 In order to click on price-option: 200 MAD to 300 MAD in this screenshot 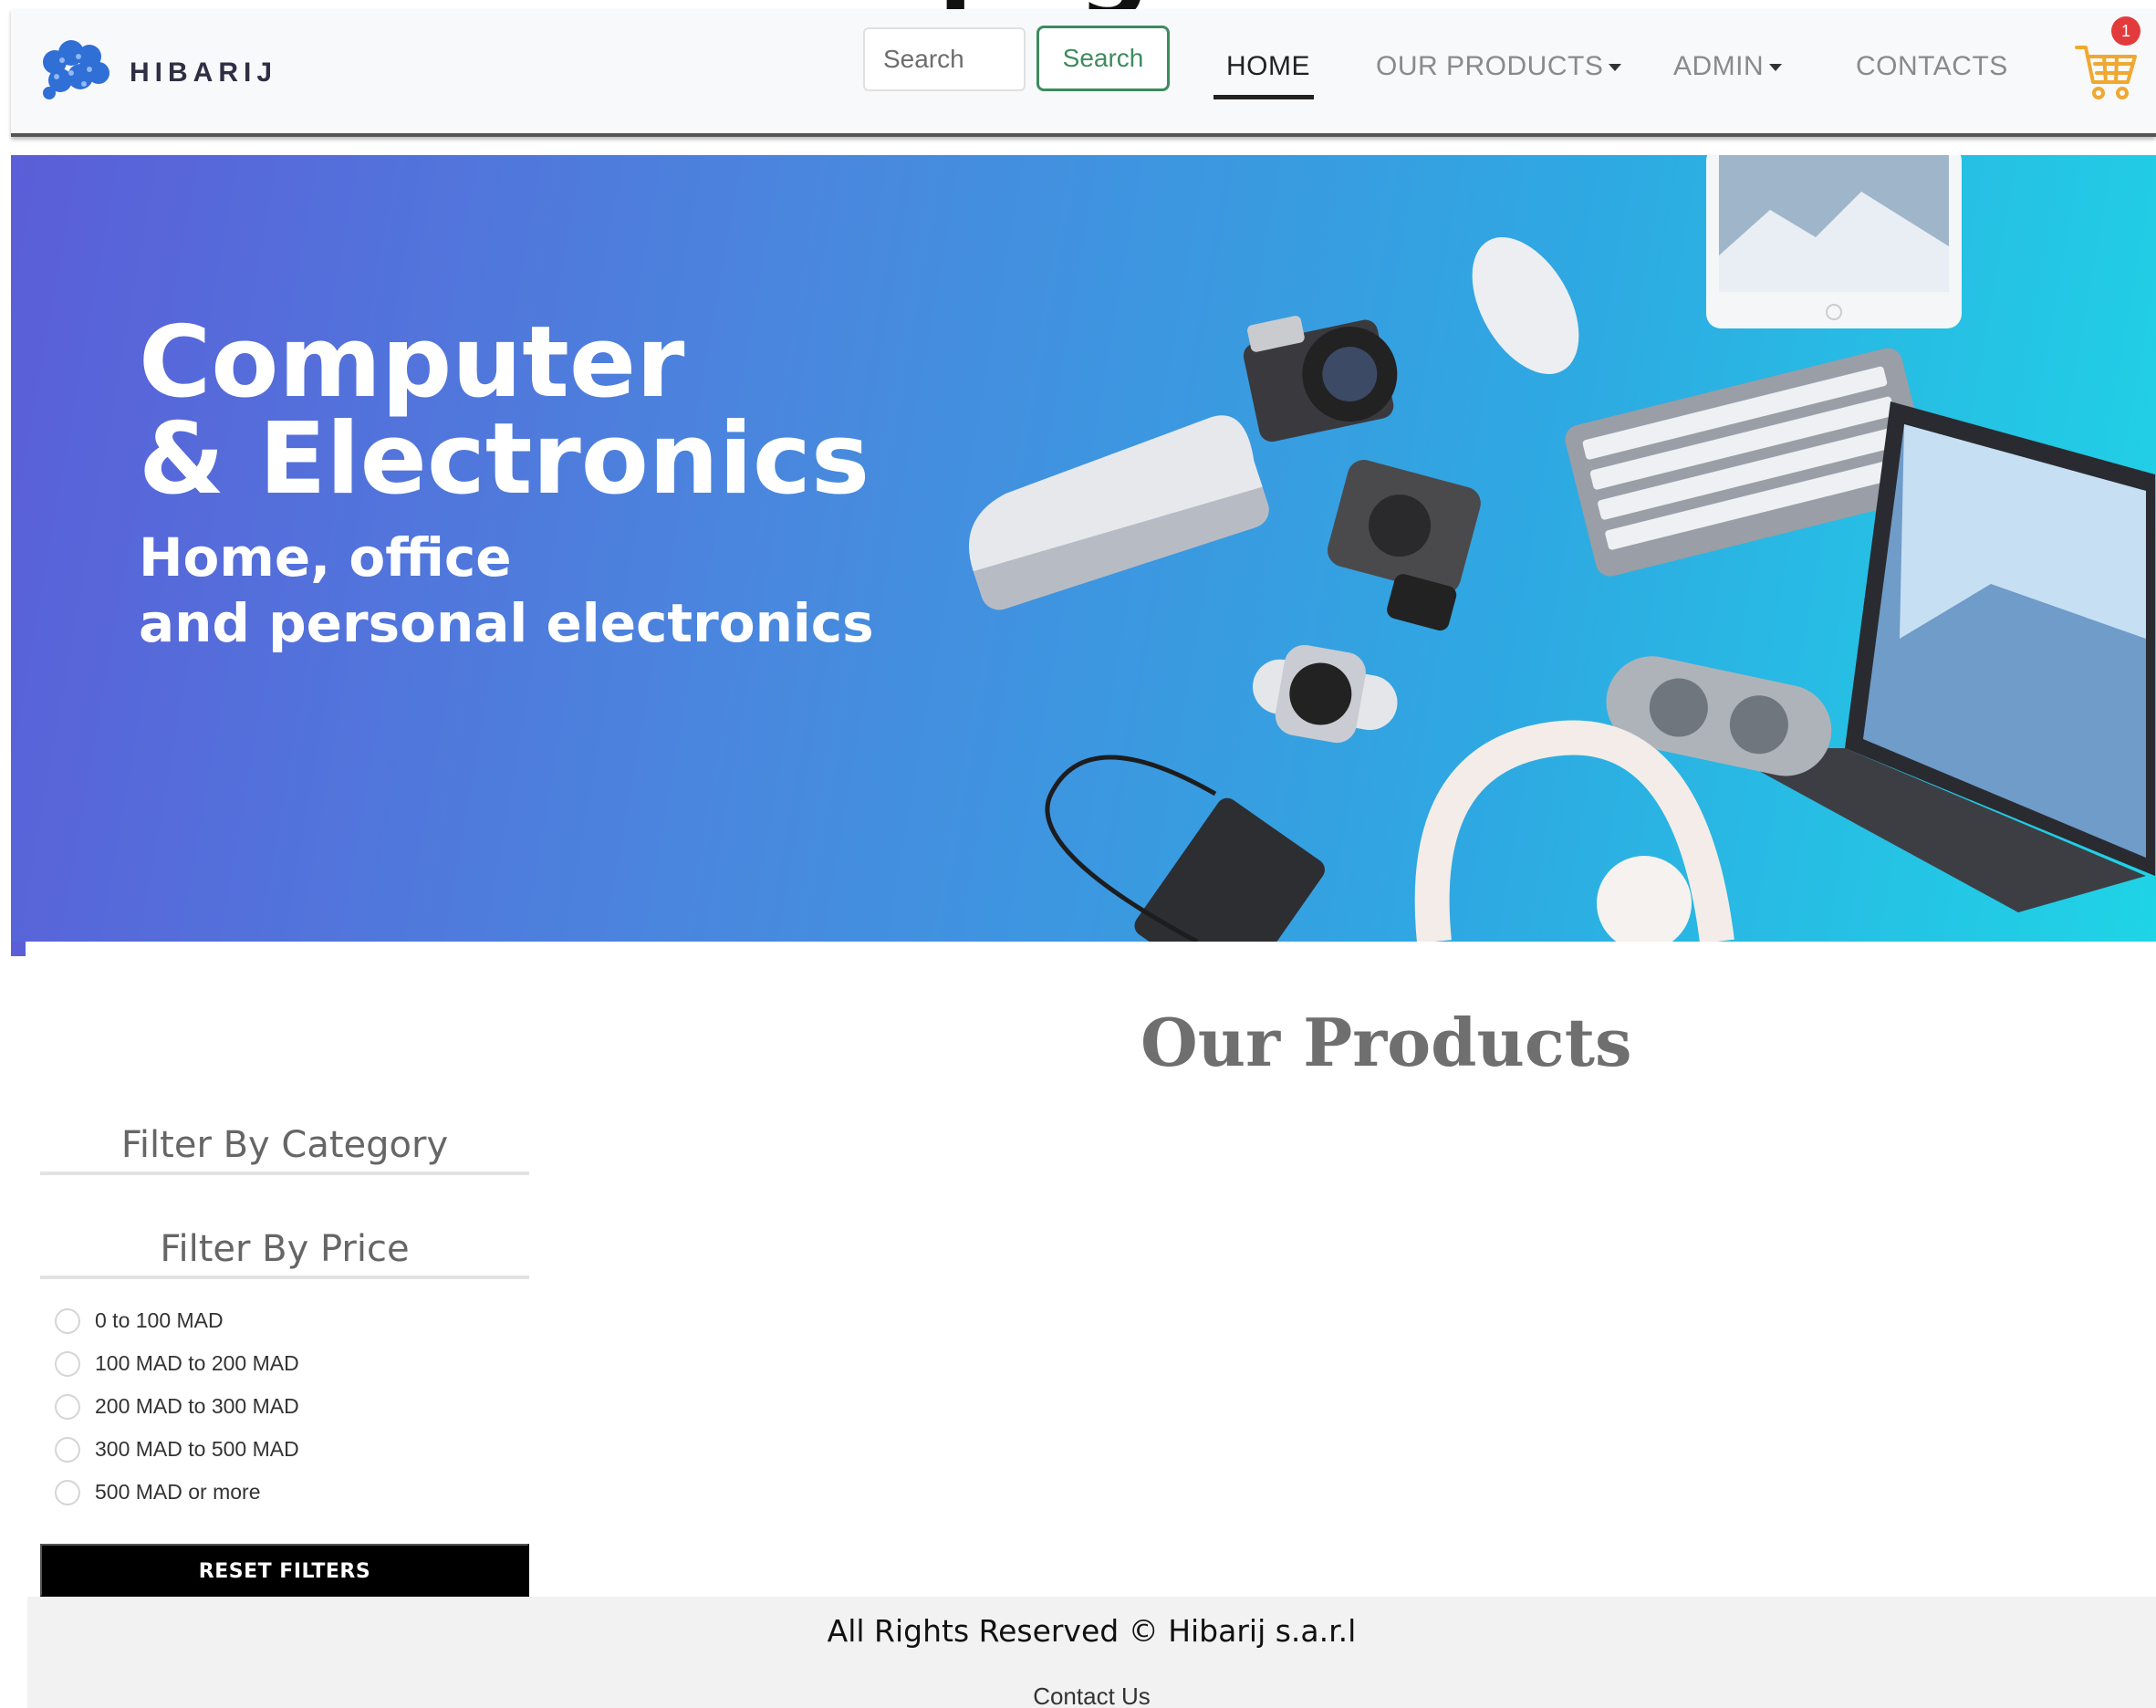, I will do `click(177, 1407)`.